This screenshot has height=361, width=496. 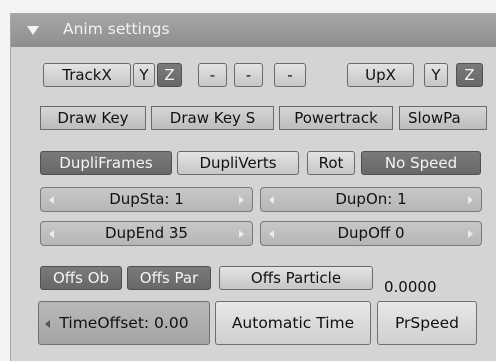 What do you see at coordinates (248, 75) in the screenshot?
I see `track-negy-button: -` at bounding box center [248, 75].